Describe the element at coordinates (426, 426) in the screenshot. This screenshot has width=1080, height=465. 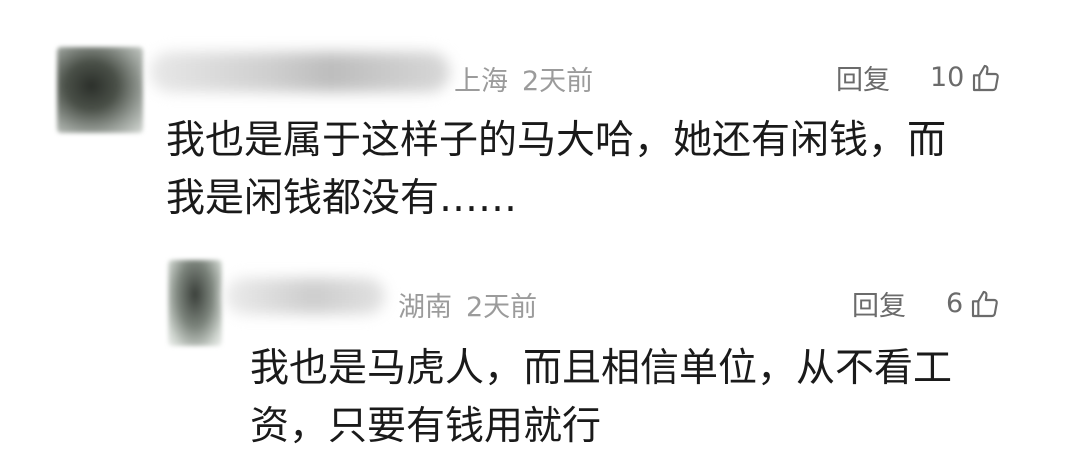
I see `comment-line: 资，只要有钱用就行` at that location.